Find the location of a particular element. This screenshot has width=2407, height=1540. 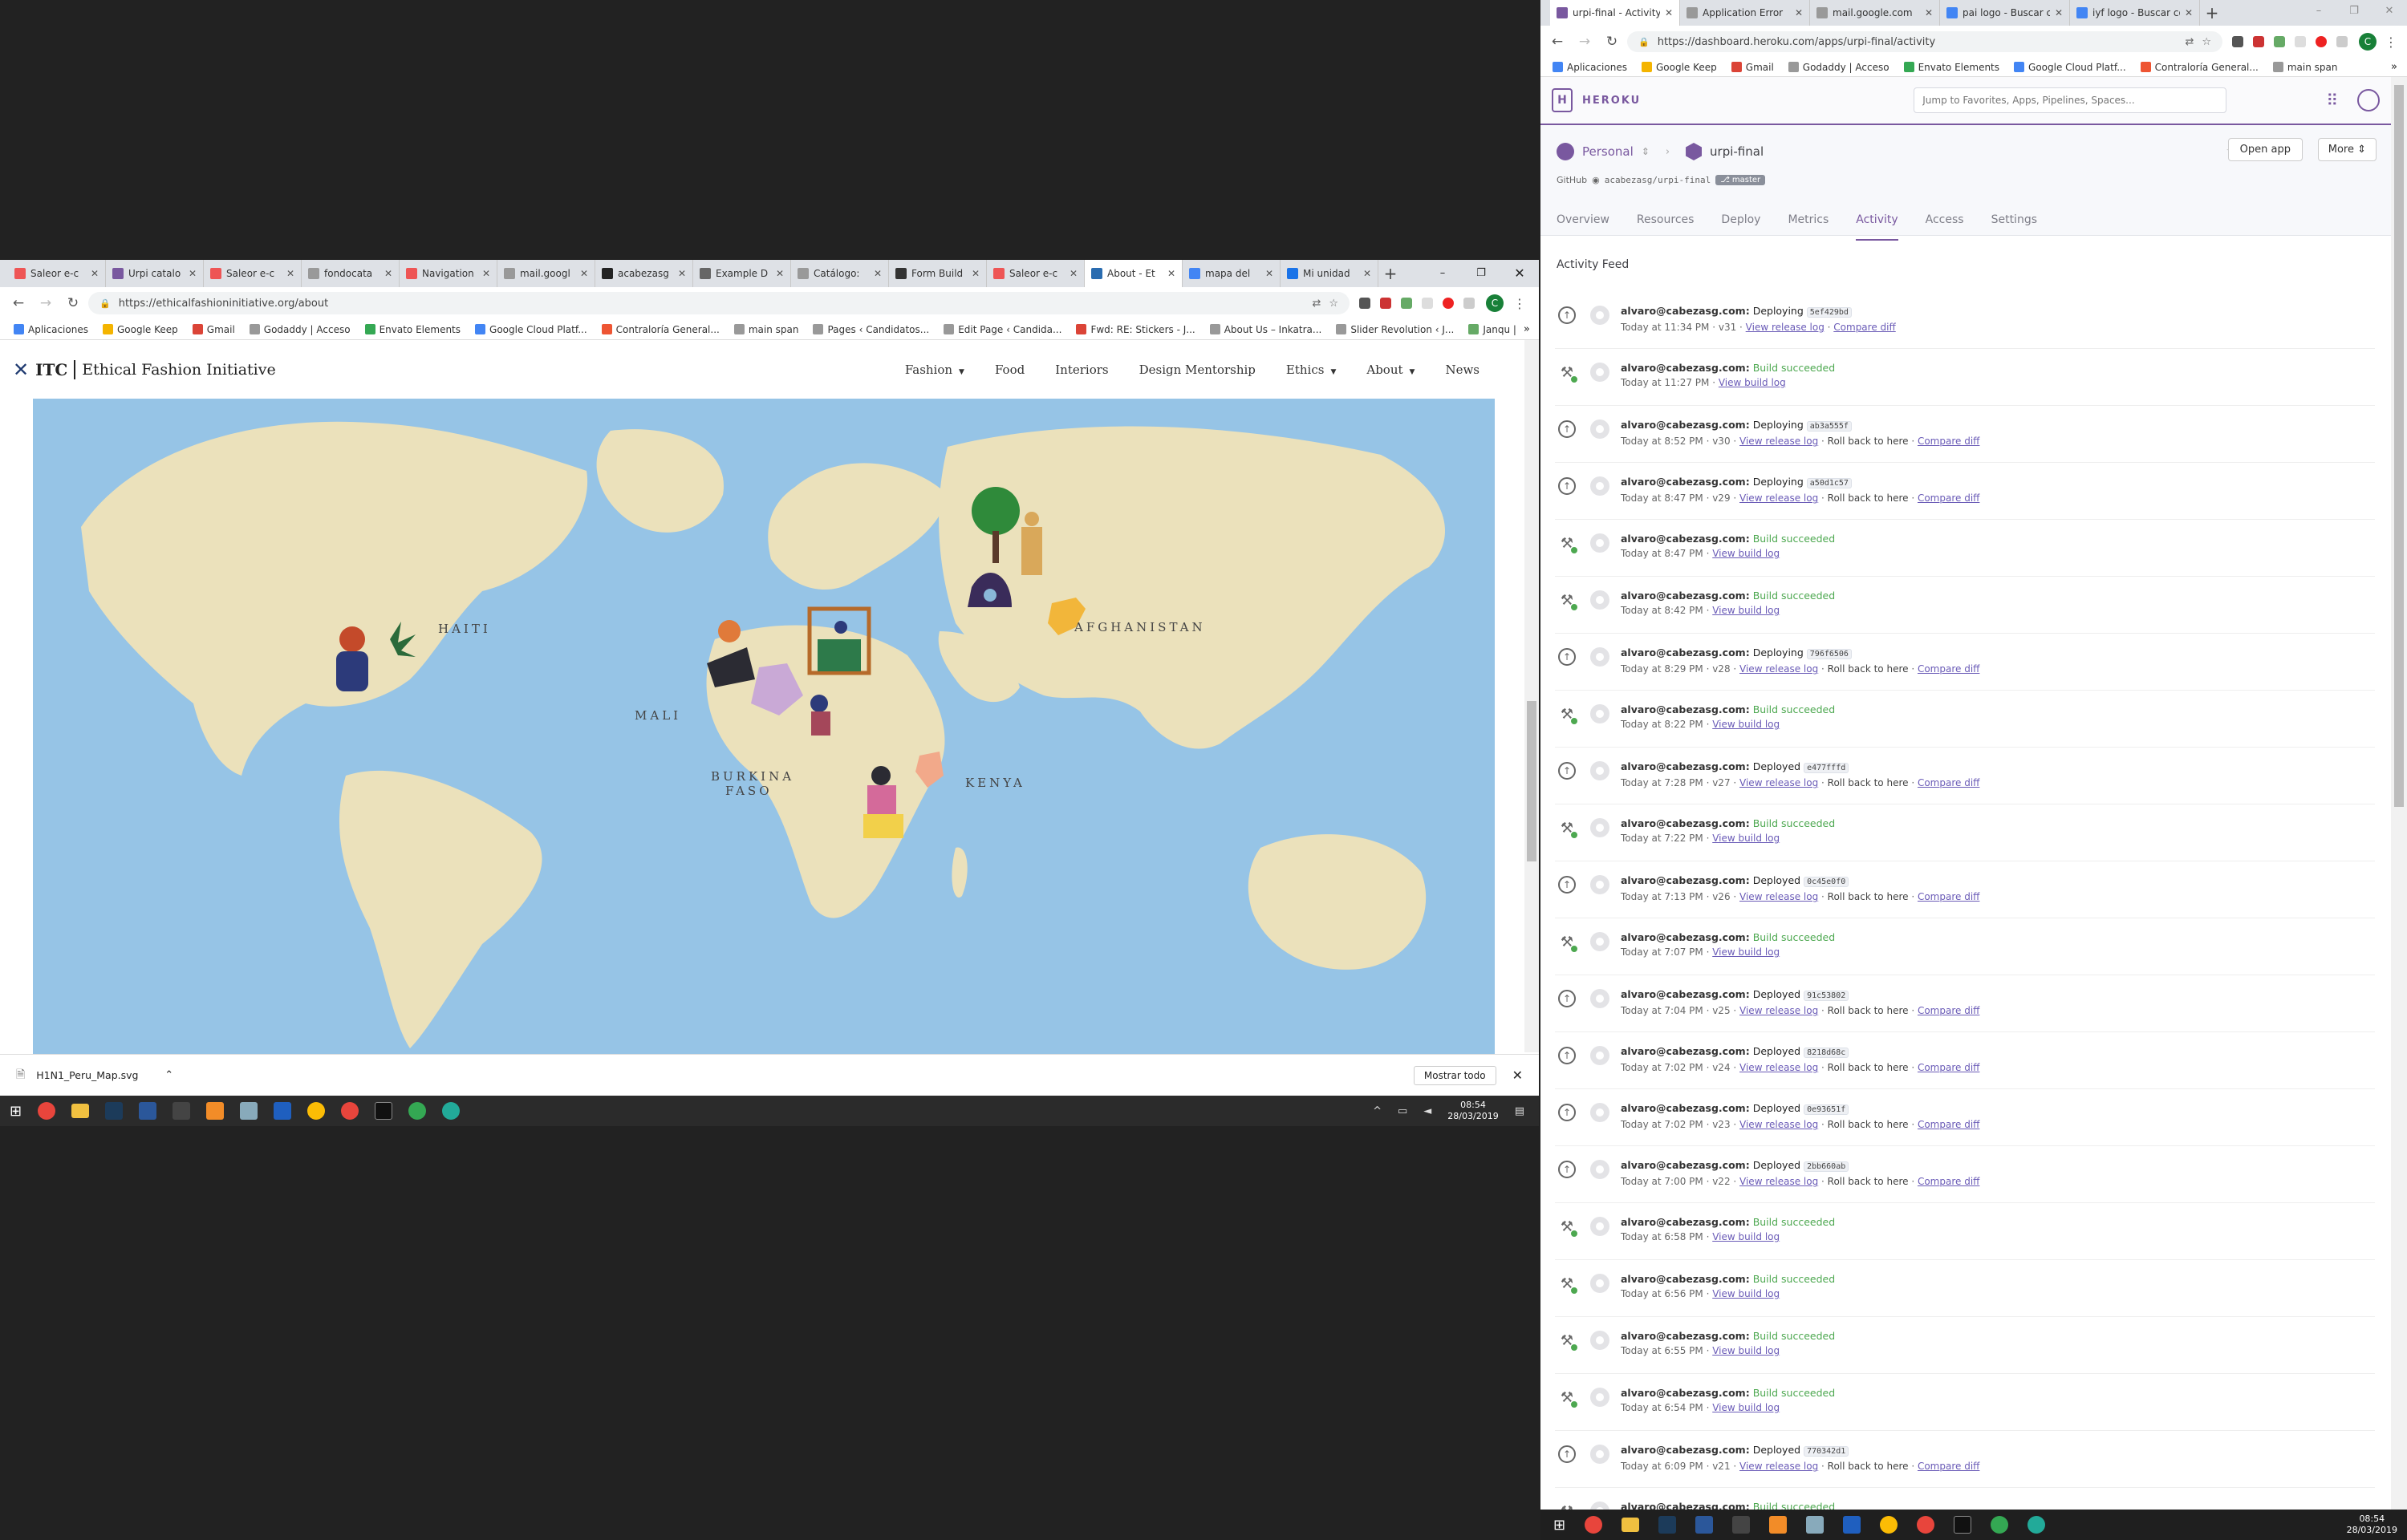

bookmark-item: main span is located at coordinates (2305, 67).